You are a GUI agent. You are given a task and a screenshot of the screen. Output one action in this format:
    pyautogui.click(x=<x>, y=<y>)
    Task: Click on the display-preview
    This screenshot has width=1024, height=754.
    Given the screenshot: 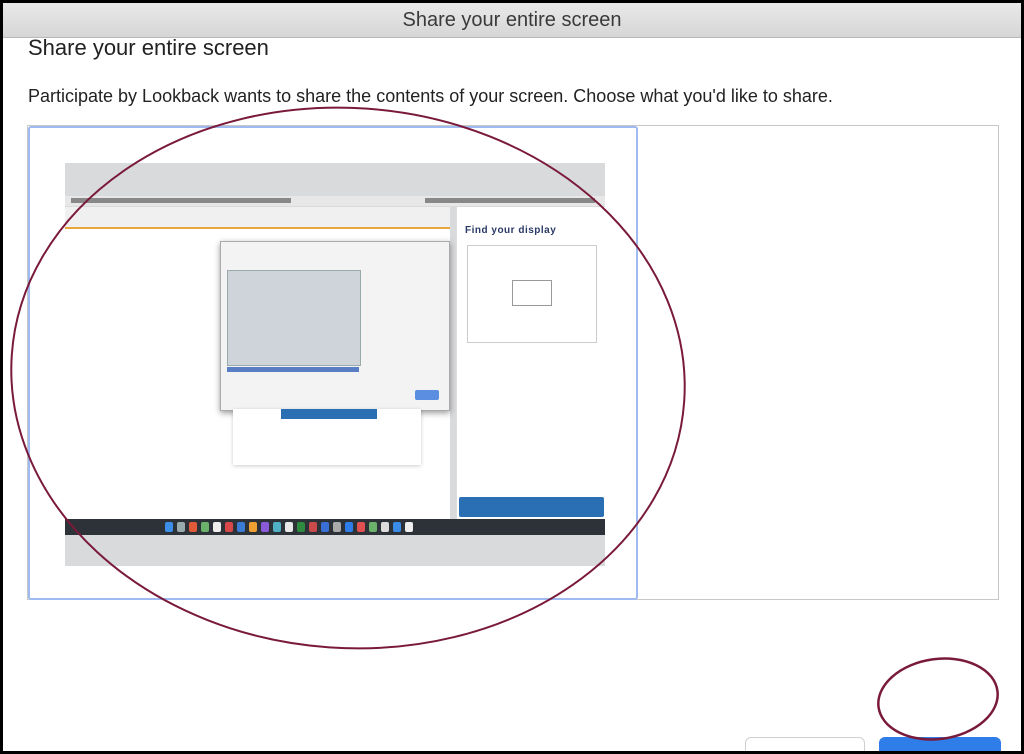 What is the action you would take?
    pyautogui.click(x=532, y=294)
    